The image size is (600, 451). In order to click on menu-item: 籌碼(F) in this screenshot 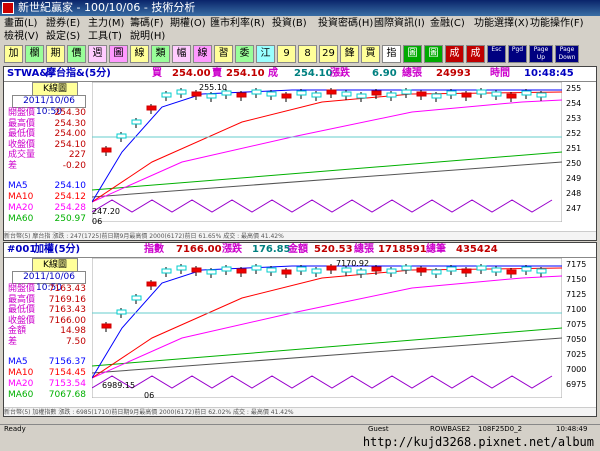, I will do `click(147, 23)`.